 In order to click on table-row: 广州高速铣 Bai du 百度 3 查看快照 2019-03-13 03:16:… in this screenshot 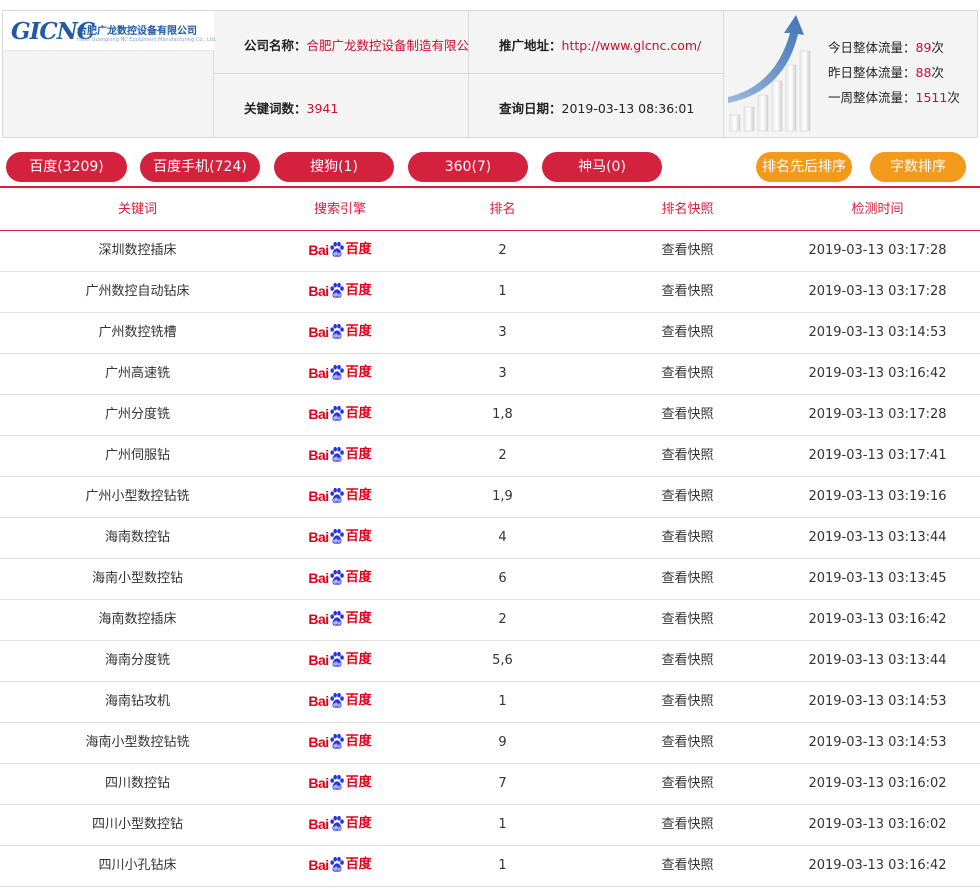, I will do `click(490, 374)`.